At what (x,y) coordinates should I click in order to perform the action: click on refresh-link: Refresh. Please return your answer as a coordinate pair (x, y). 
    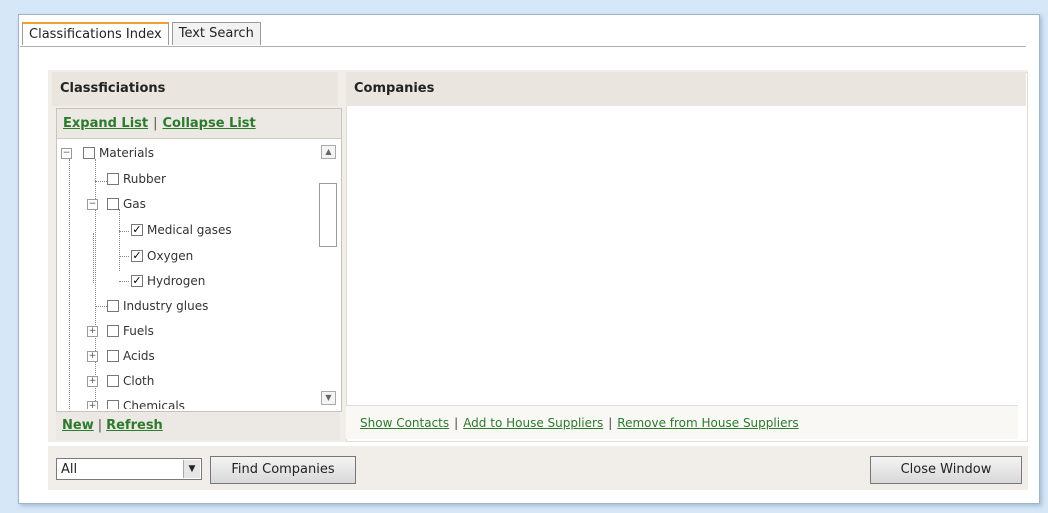
    Looking at the image, I should click on (134, 425).